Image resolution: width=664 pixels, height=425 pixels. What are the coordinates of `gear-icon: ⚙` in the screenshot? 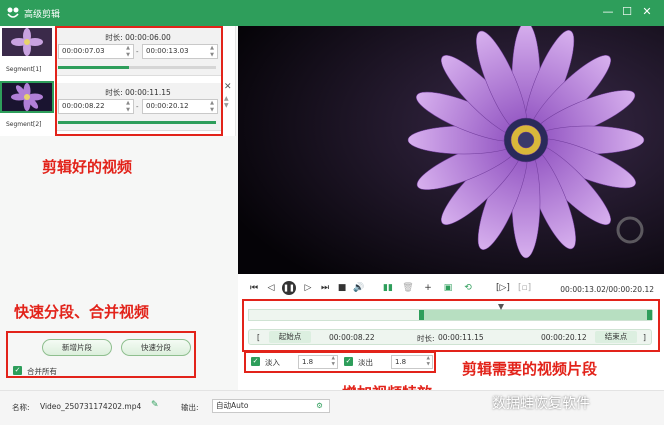 It's located at (319, 406).